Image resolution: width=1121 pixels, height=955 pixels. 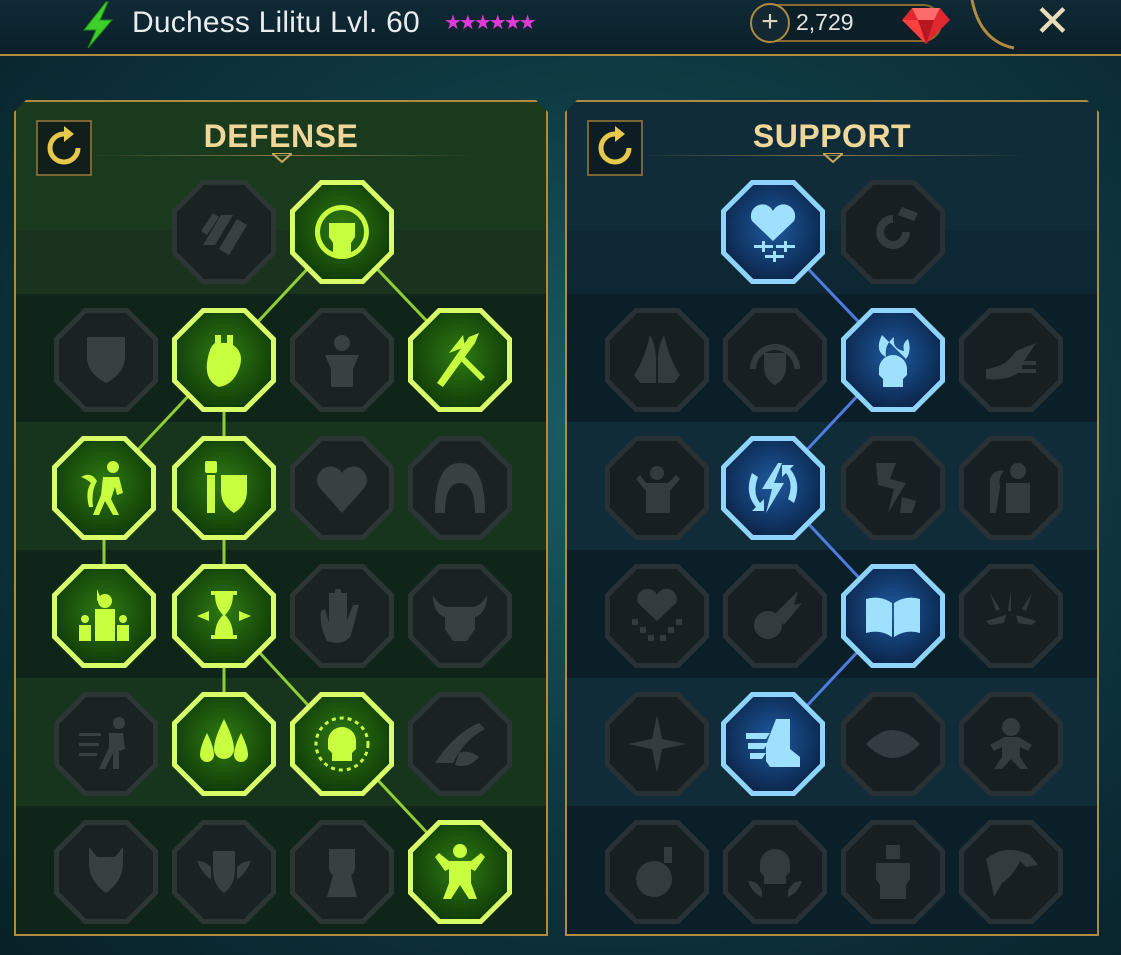 I want to click on close-button: ✕, so click(x=1052, y=22).